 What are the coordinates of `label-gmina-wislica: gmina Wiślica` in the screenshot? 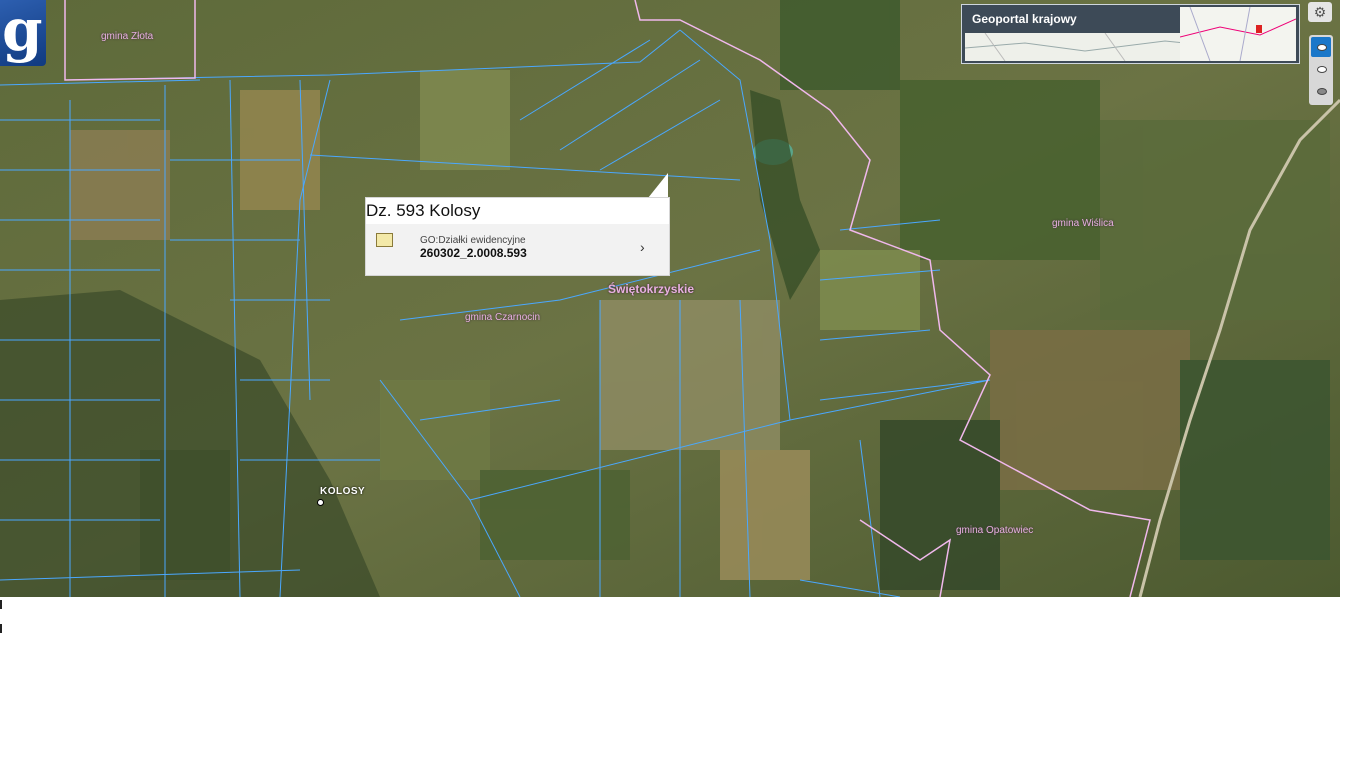 It's located at (1083, 223).